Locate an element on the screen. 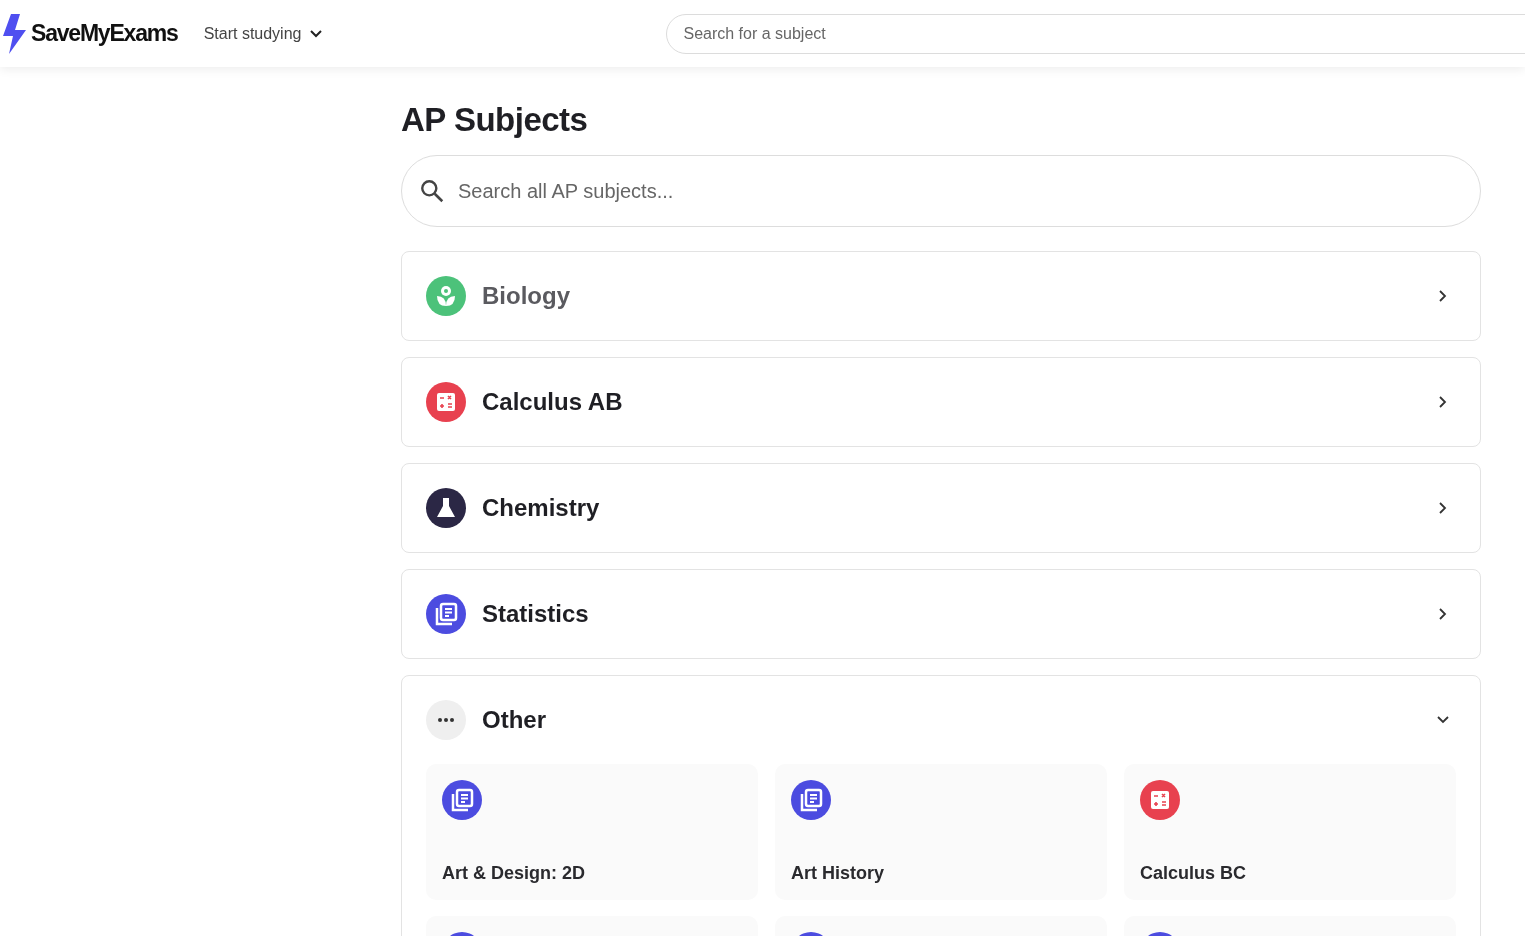 The height and width of the screenshot is (936, 1525). subject-row: Statistics is located at coordinates (941, 614).